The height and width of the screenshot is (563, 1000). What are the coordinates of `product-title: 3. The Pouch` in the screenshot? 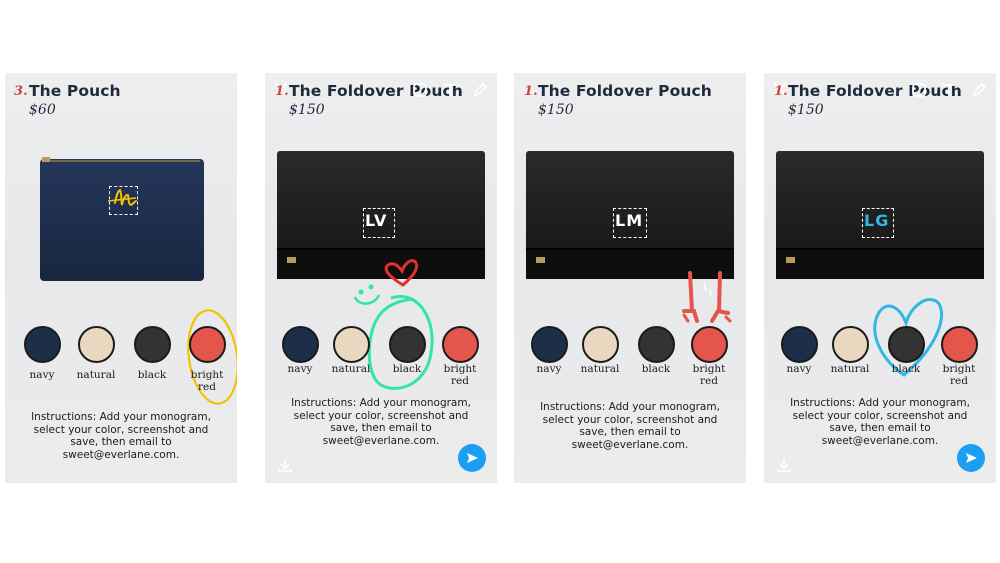 It's located at (67, 91).